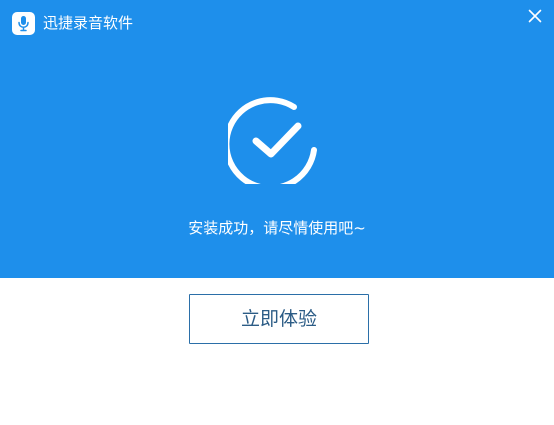 The width and height of the screenshot is (554, 425). I want to click on success-message: 安装成功，请尽情使用吧~, so click(277, 228).